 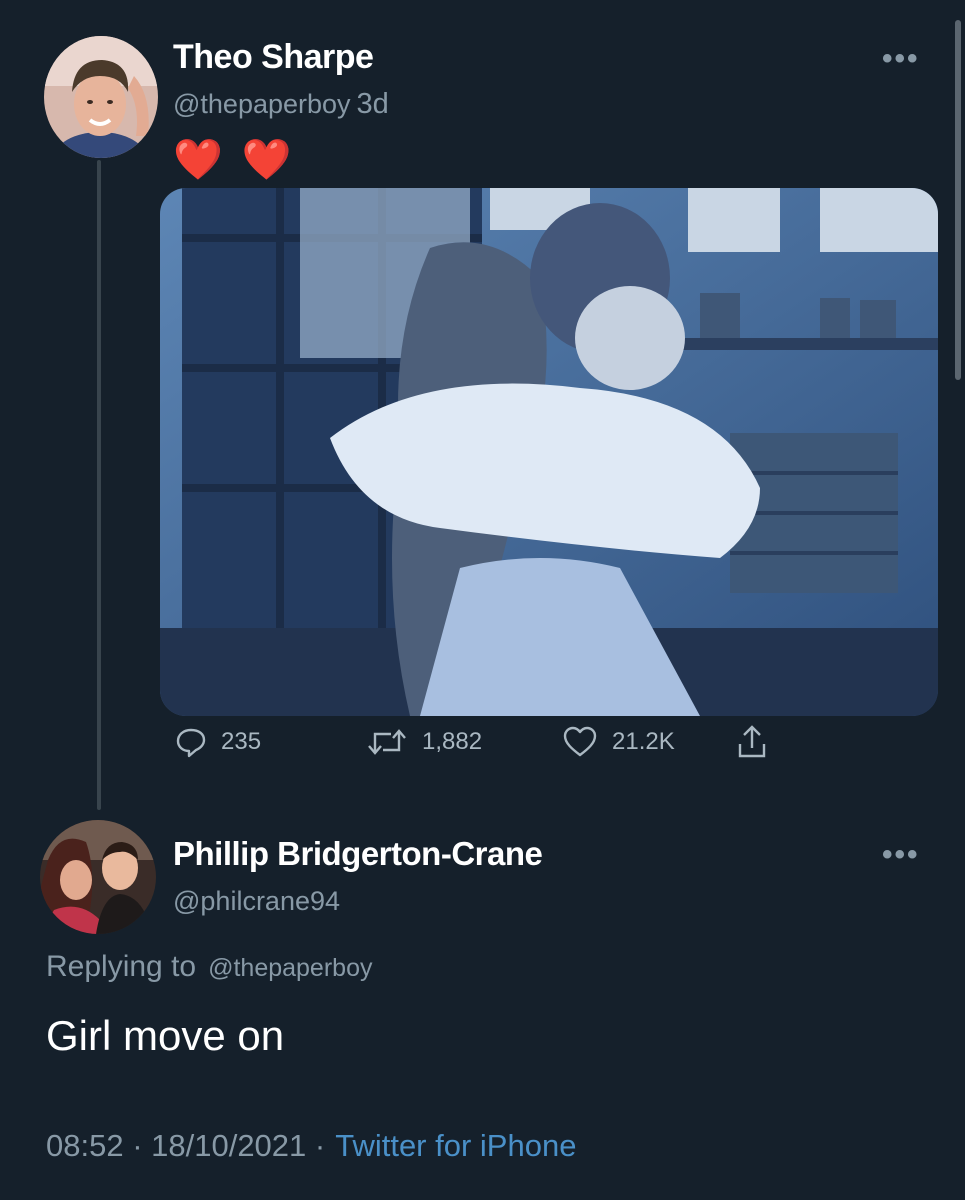 I want to click on replying-to: Replying to @thepaperboy, so click(x=209, y=967).